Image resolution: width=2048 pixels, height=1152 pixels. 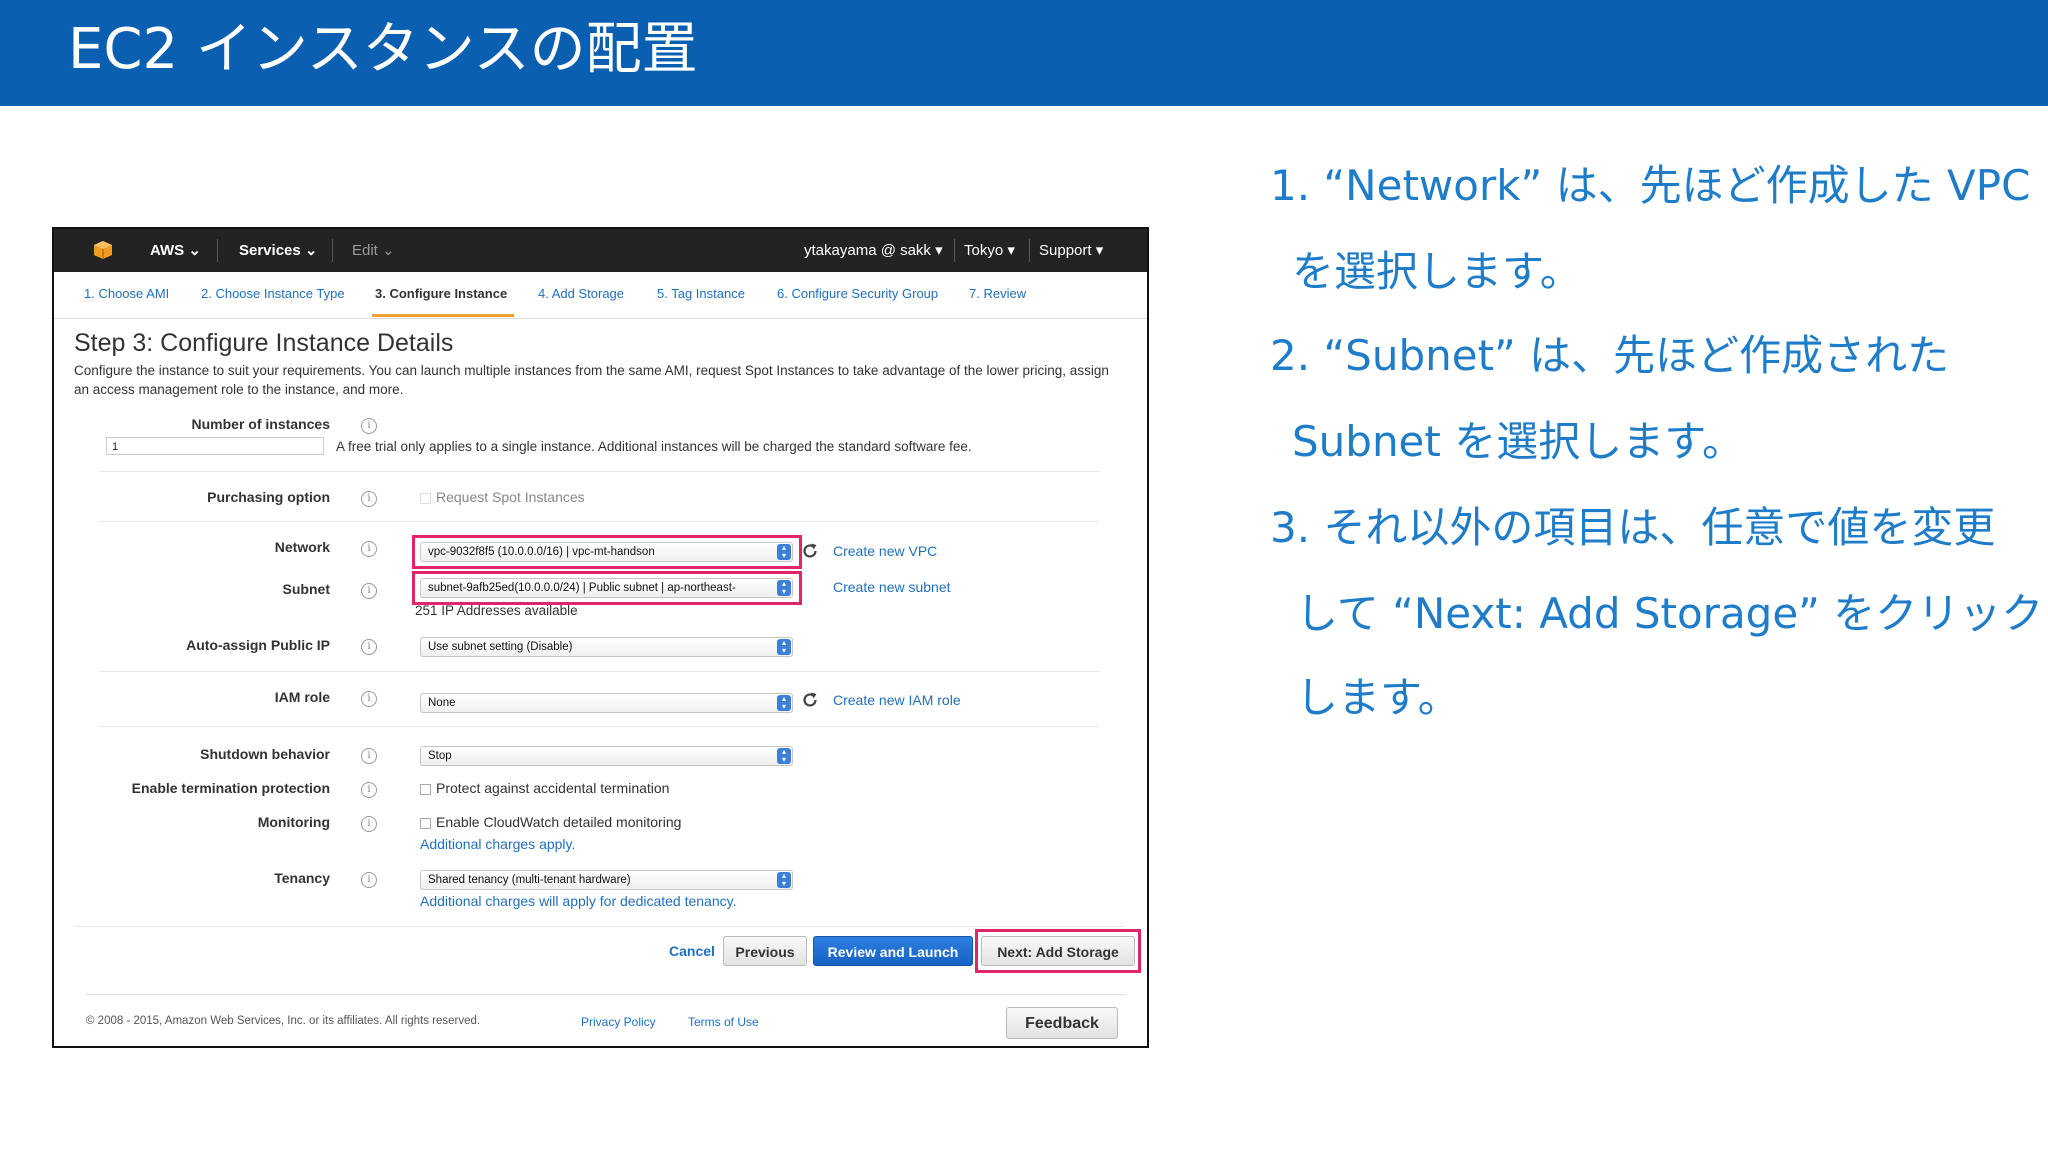 I want to click on termination-protection-label: Enable termination protection, so click(x=230, y=788).